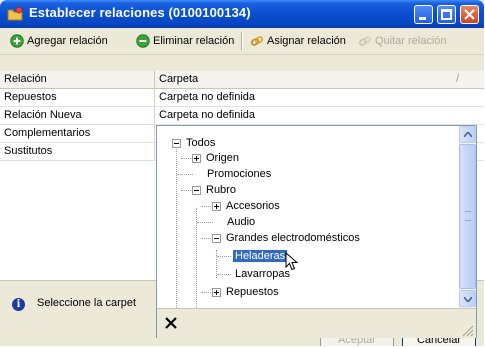  What do you see at coordinates (402, 41) in the screenshot?
I see `clear-relation-button: Quitar relación` at bounding box center [402, 41].